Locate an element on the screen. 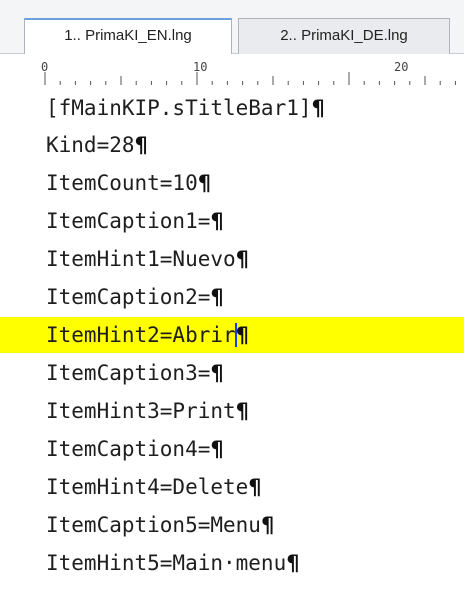  ruler-number-10: 10 is located at coordinates (200, 67).